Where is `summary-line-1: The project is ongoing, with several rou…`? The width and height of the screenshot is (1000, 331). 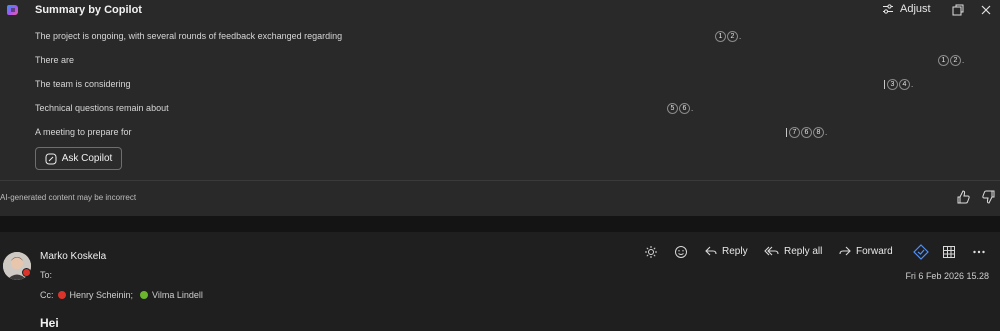
summary-line-1: The project is ongoing, with several rou… is located at coordinates (189, 36).